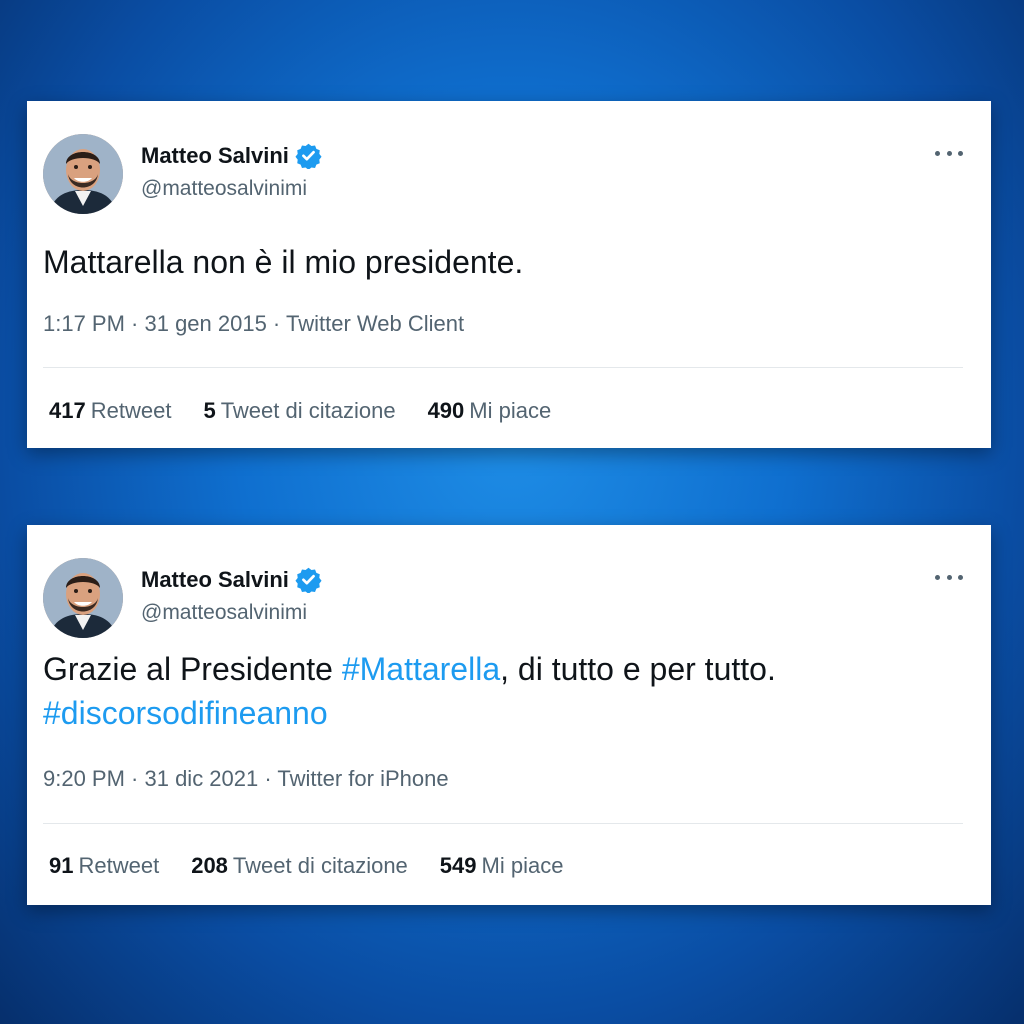 The height and width of the screenshot is (1024, 1024). Describe the element at coordinates (110, 411) in the screenshot. I see `retweet-stat: 417 Retweet` at that location.